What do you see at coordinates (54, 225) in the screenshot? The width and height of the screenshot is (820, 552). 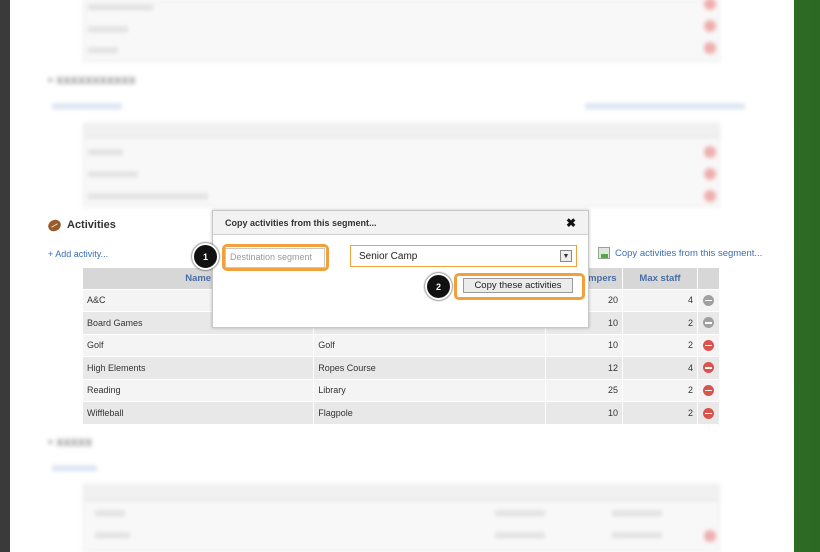 I see `football-icon` at bounding box center [54, 225].